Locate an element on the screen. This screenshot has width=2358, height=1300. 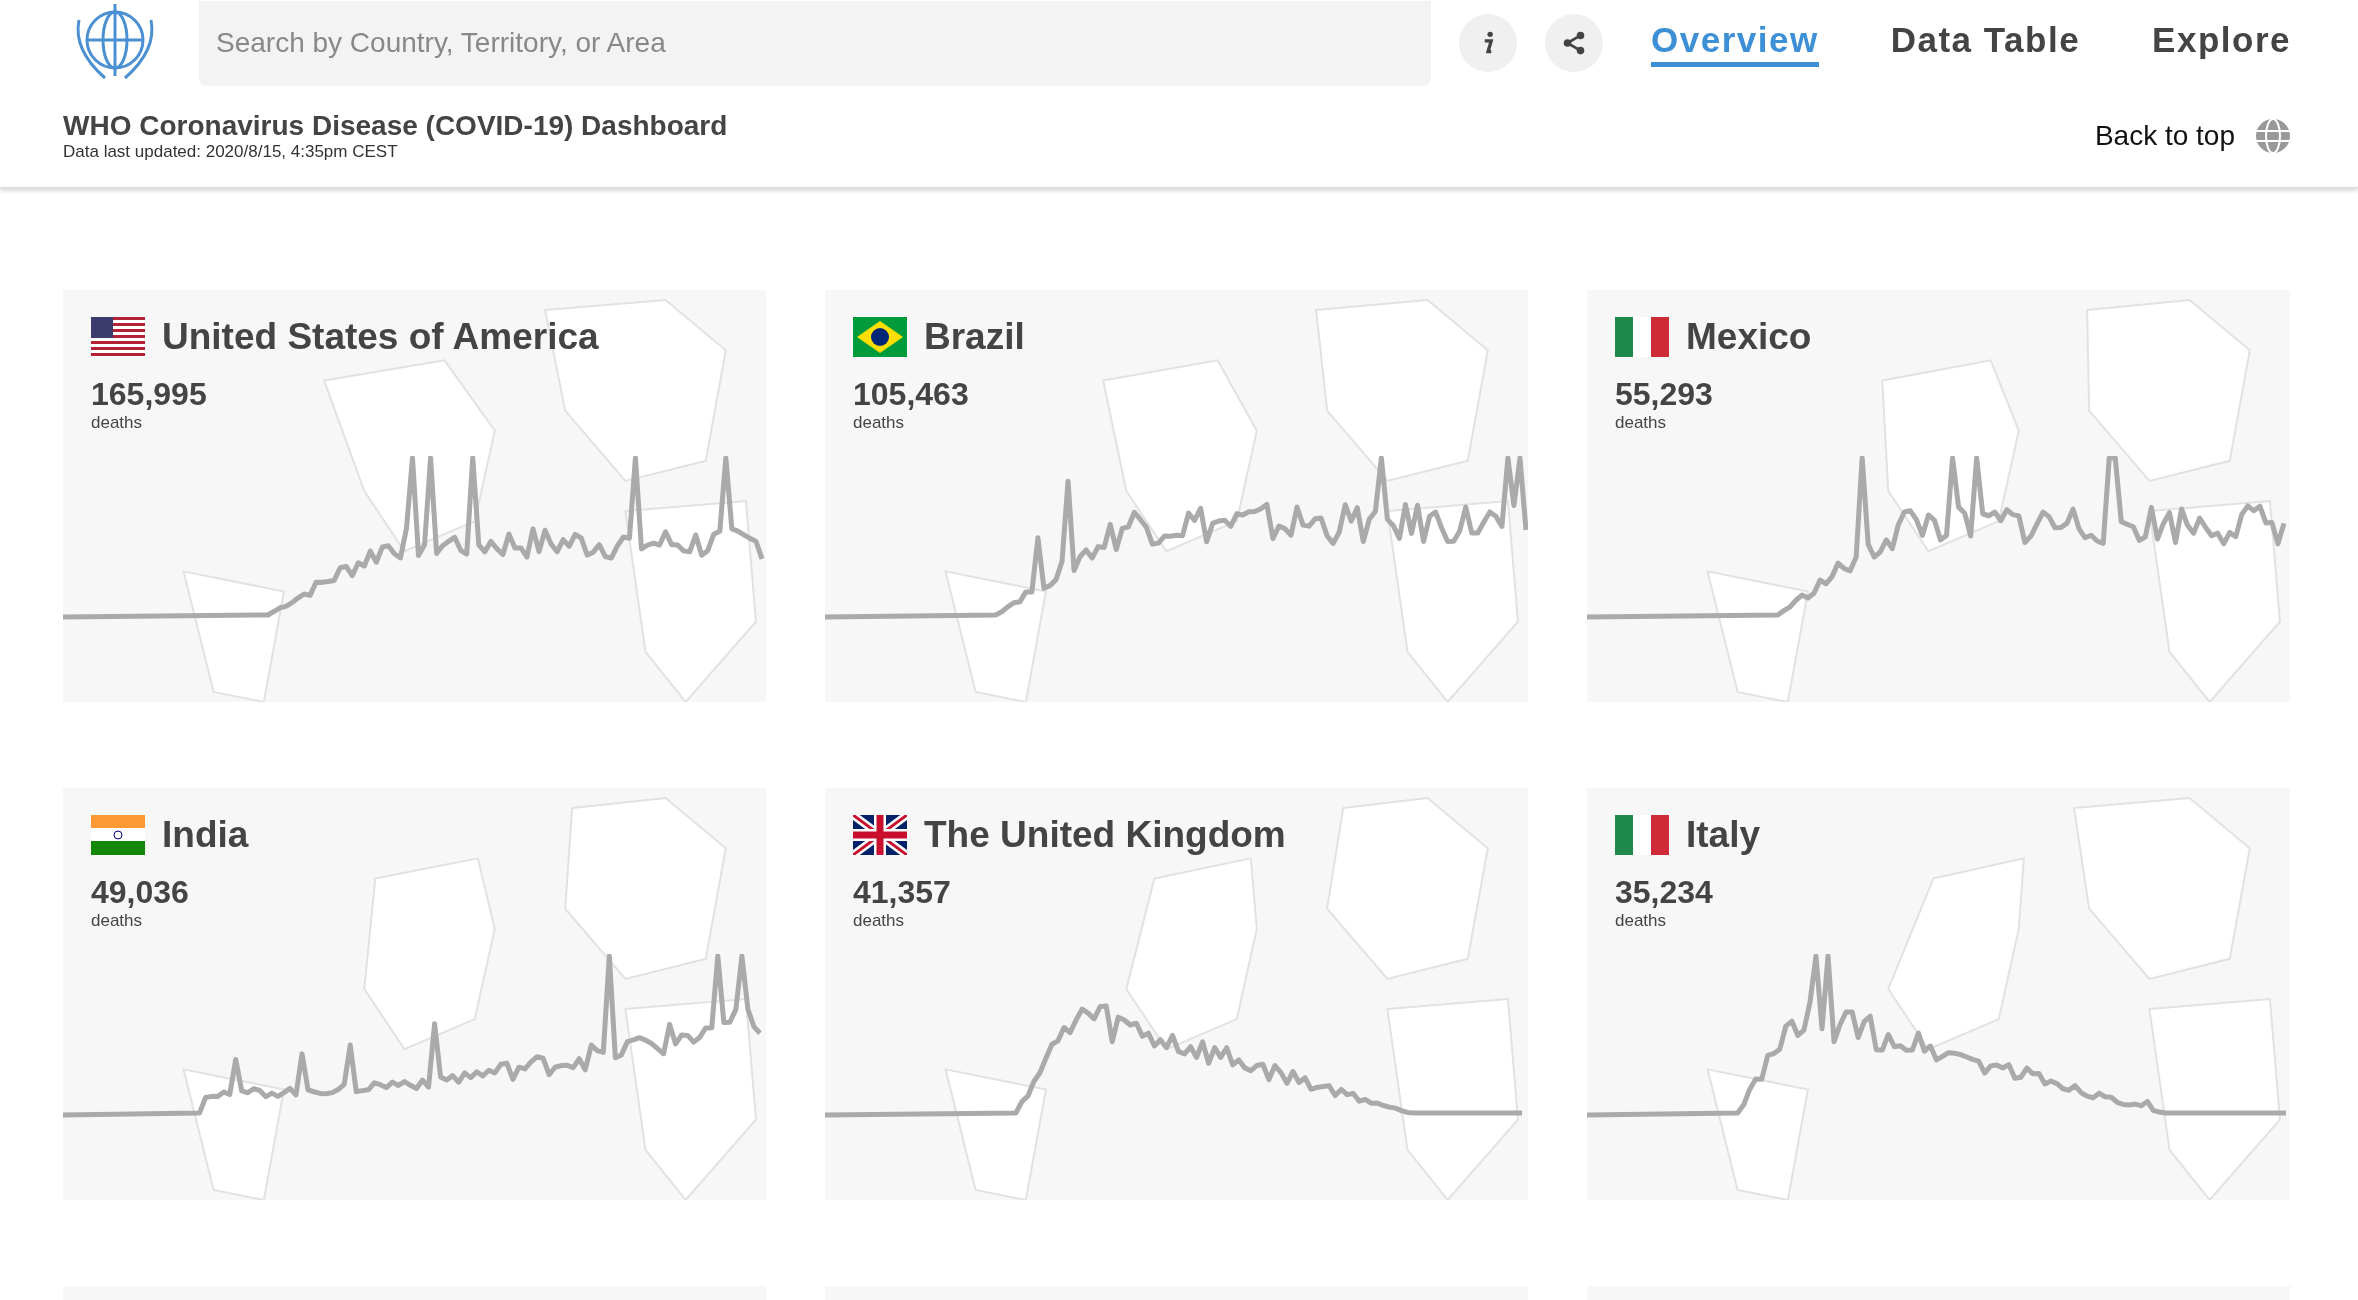
country-name: Brazil is located at coordinates (974, 337).